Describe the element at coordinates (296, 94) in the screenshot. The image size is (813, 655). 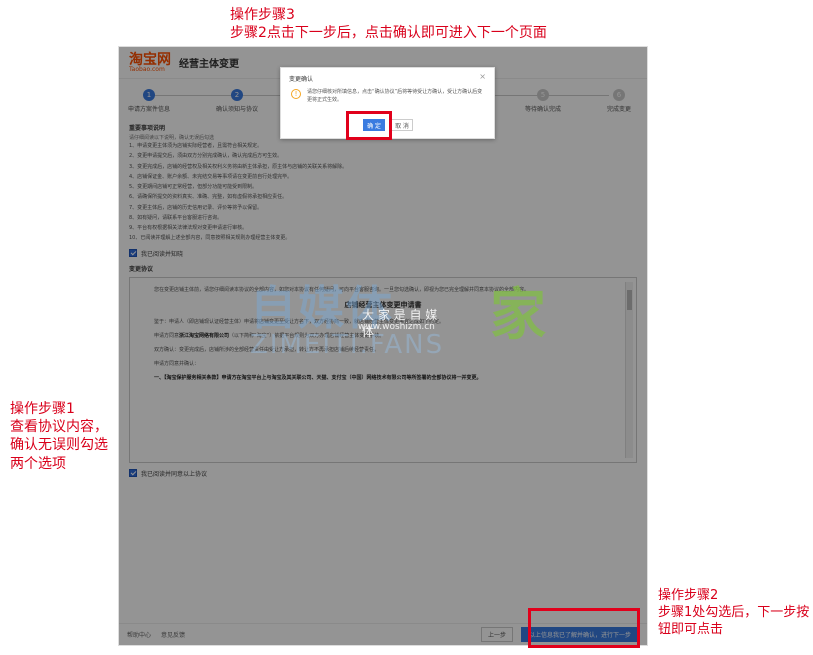
I see `warning-icon: !` at that location.